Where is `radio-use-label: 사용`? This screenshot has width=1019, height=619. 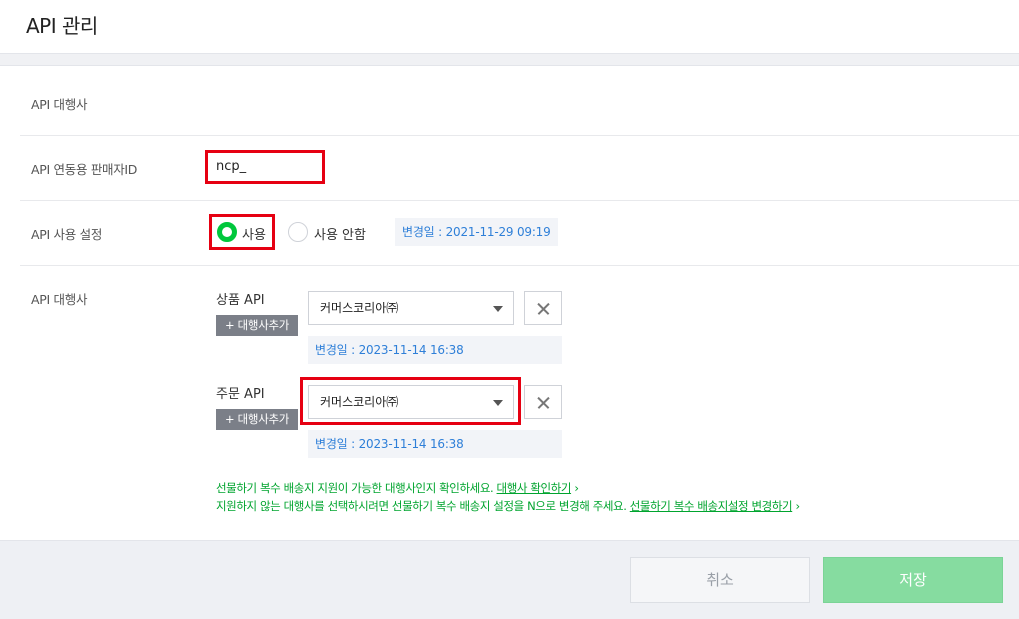
radio-use-label: 사용 is located at coordinates (254, 235).